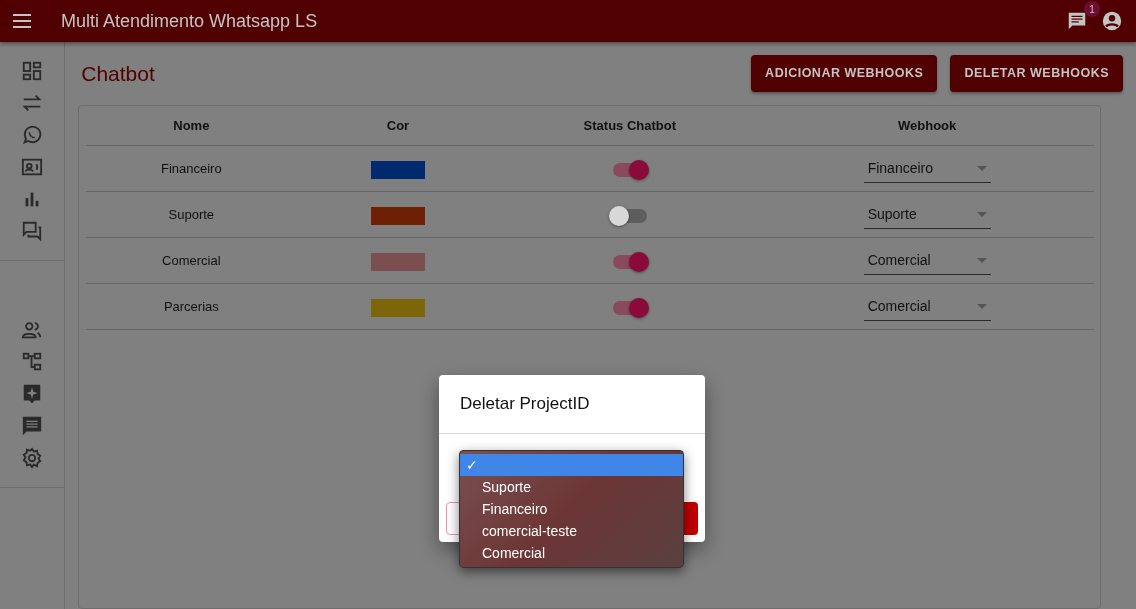  I want to click on whatsapp-icon, so click(32, 135).